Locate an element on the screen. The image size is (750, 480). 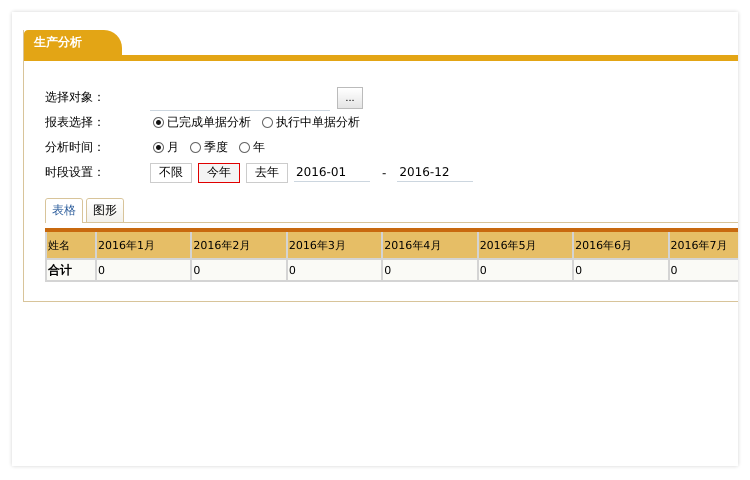
column-header: 2016年2月 is located at coordinates (239, 244).